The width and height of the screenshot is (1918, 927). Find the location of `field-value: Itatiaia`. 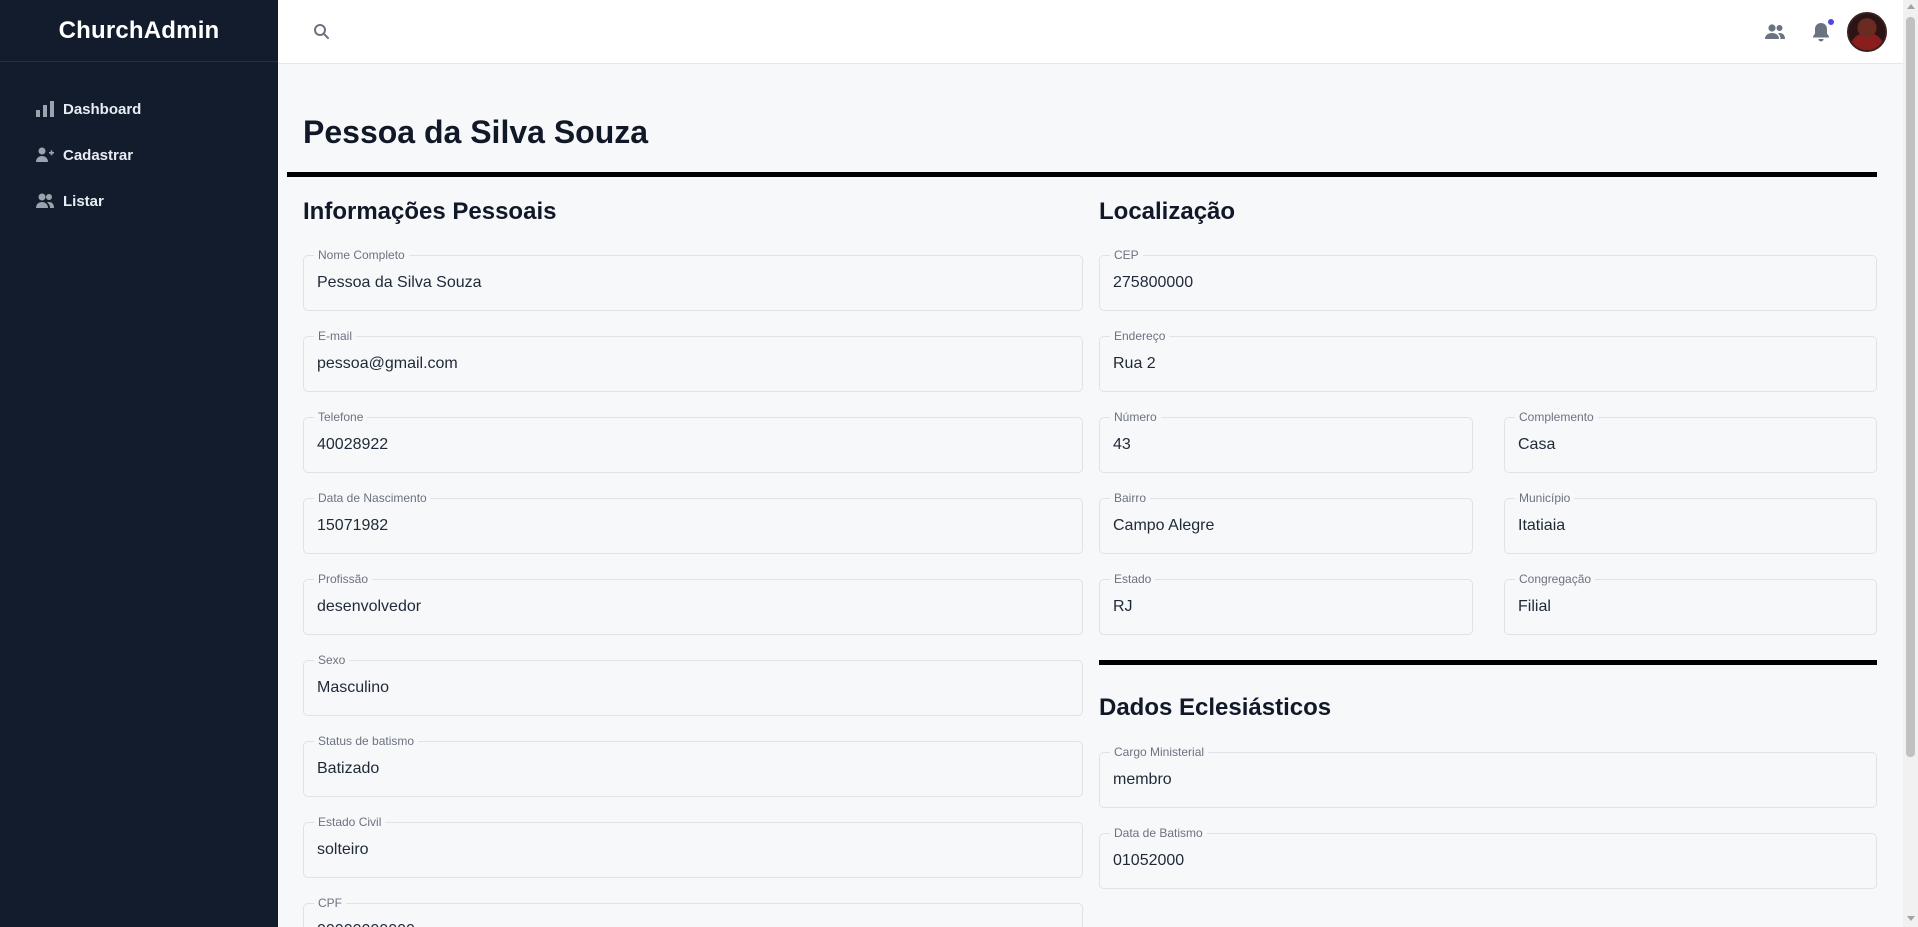

field-value: Itatiaia is located at coordinates (1542, 525).